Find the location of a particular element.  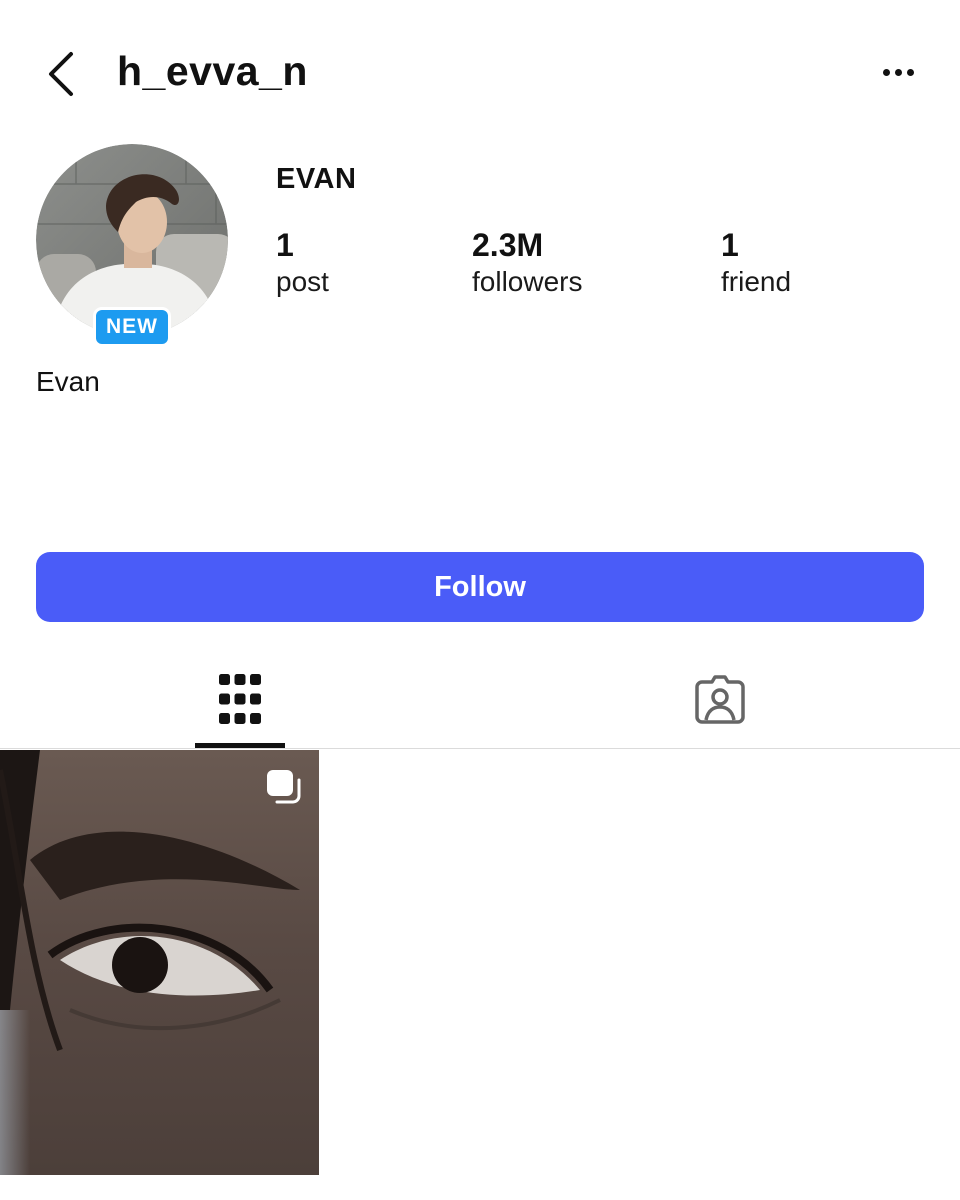

friends-label: friend is located at coordinates (756, 281).